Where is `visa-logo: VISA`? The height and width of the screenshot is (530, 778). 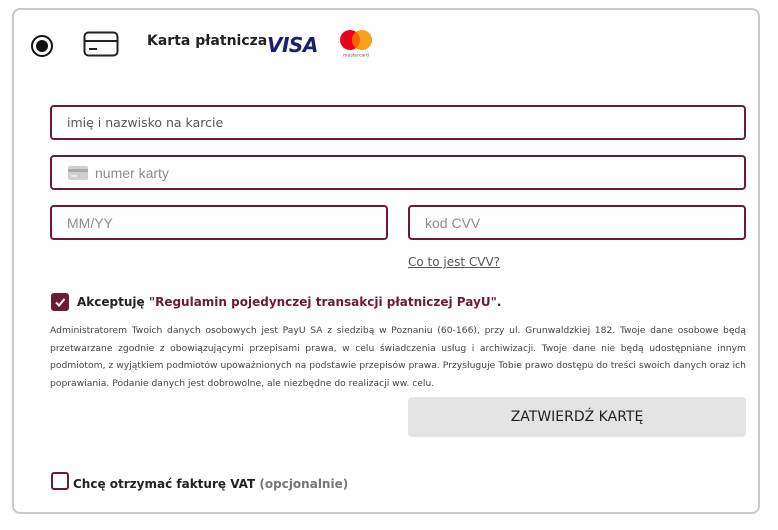 visa-logo: VISA is located at coordinates (292, 44).